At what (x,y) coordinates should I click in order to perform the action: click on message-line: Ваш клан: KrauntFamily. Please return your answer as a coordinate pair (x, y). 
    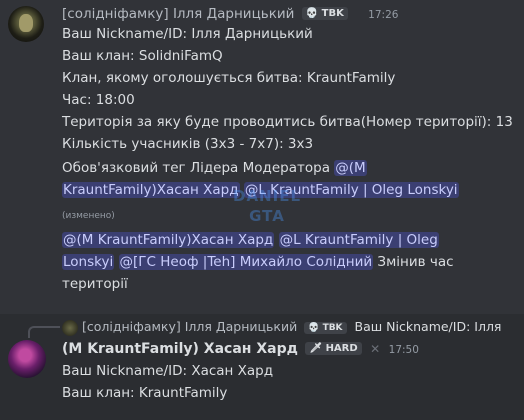
    Looking at the image, I should click on (145, 393).